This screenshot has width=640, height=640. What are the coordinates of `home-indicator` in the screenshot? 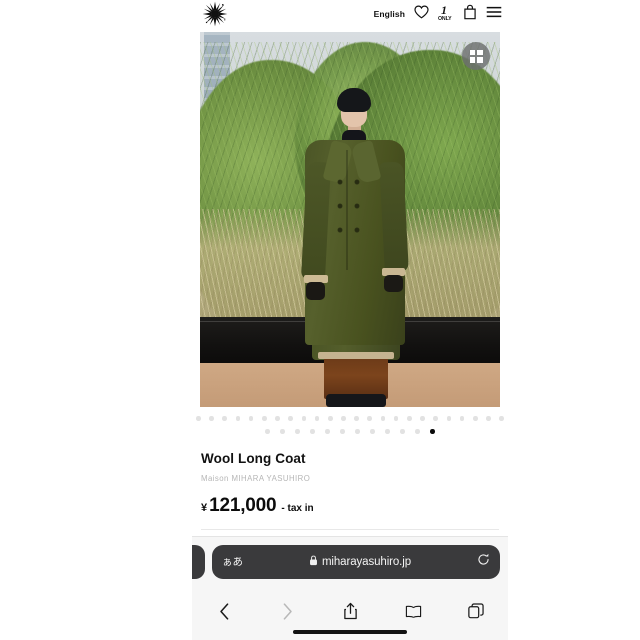 It's located at (350, 632).